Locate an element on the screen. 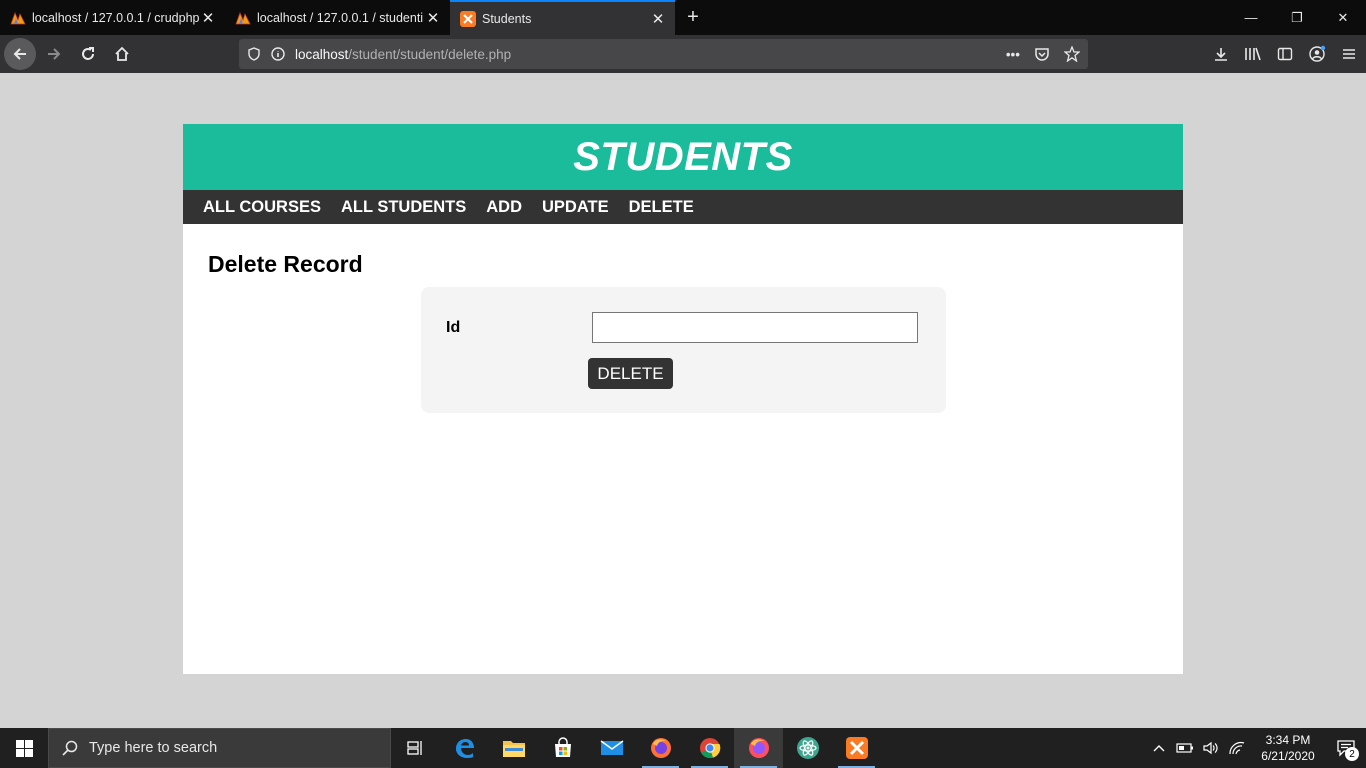 Image resolution: width=1366 pixels, height=768 pixels. tab-phpmyadmin-crudphp: localhost / 127.0.0.1 / crudphp ✕ is located at coordinates (112, 17).